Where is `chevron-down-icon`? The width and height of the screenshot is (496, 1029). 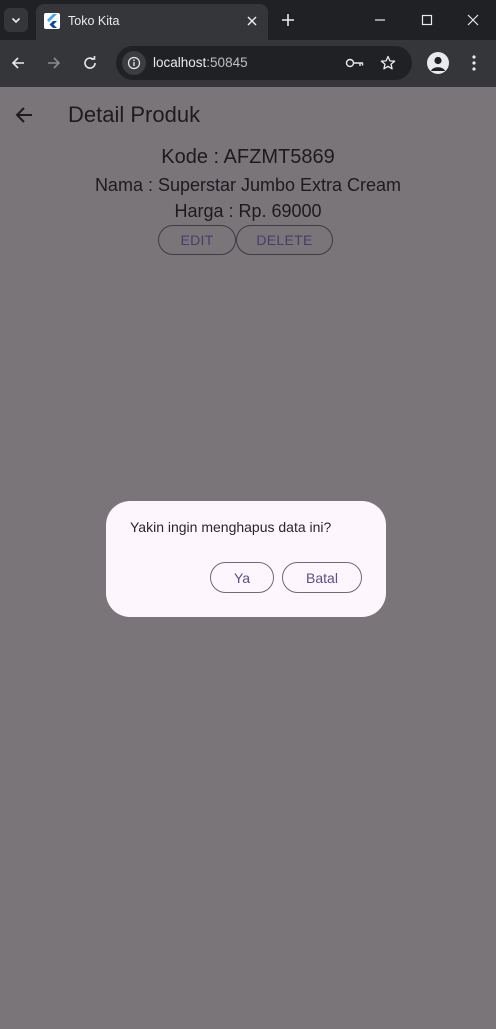 chevron-down-icon is located at coordinates (16, 20).